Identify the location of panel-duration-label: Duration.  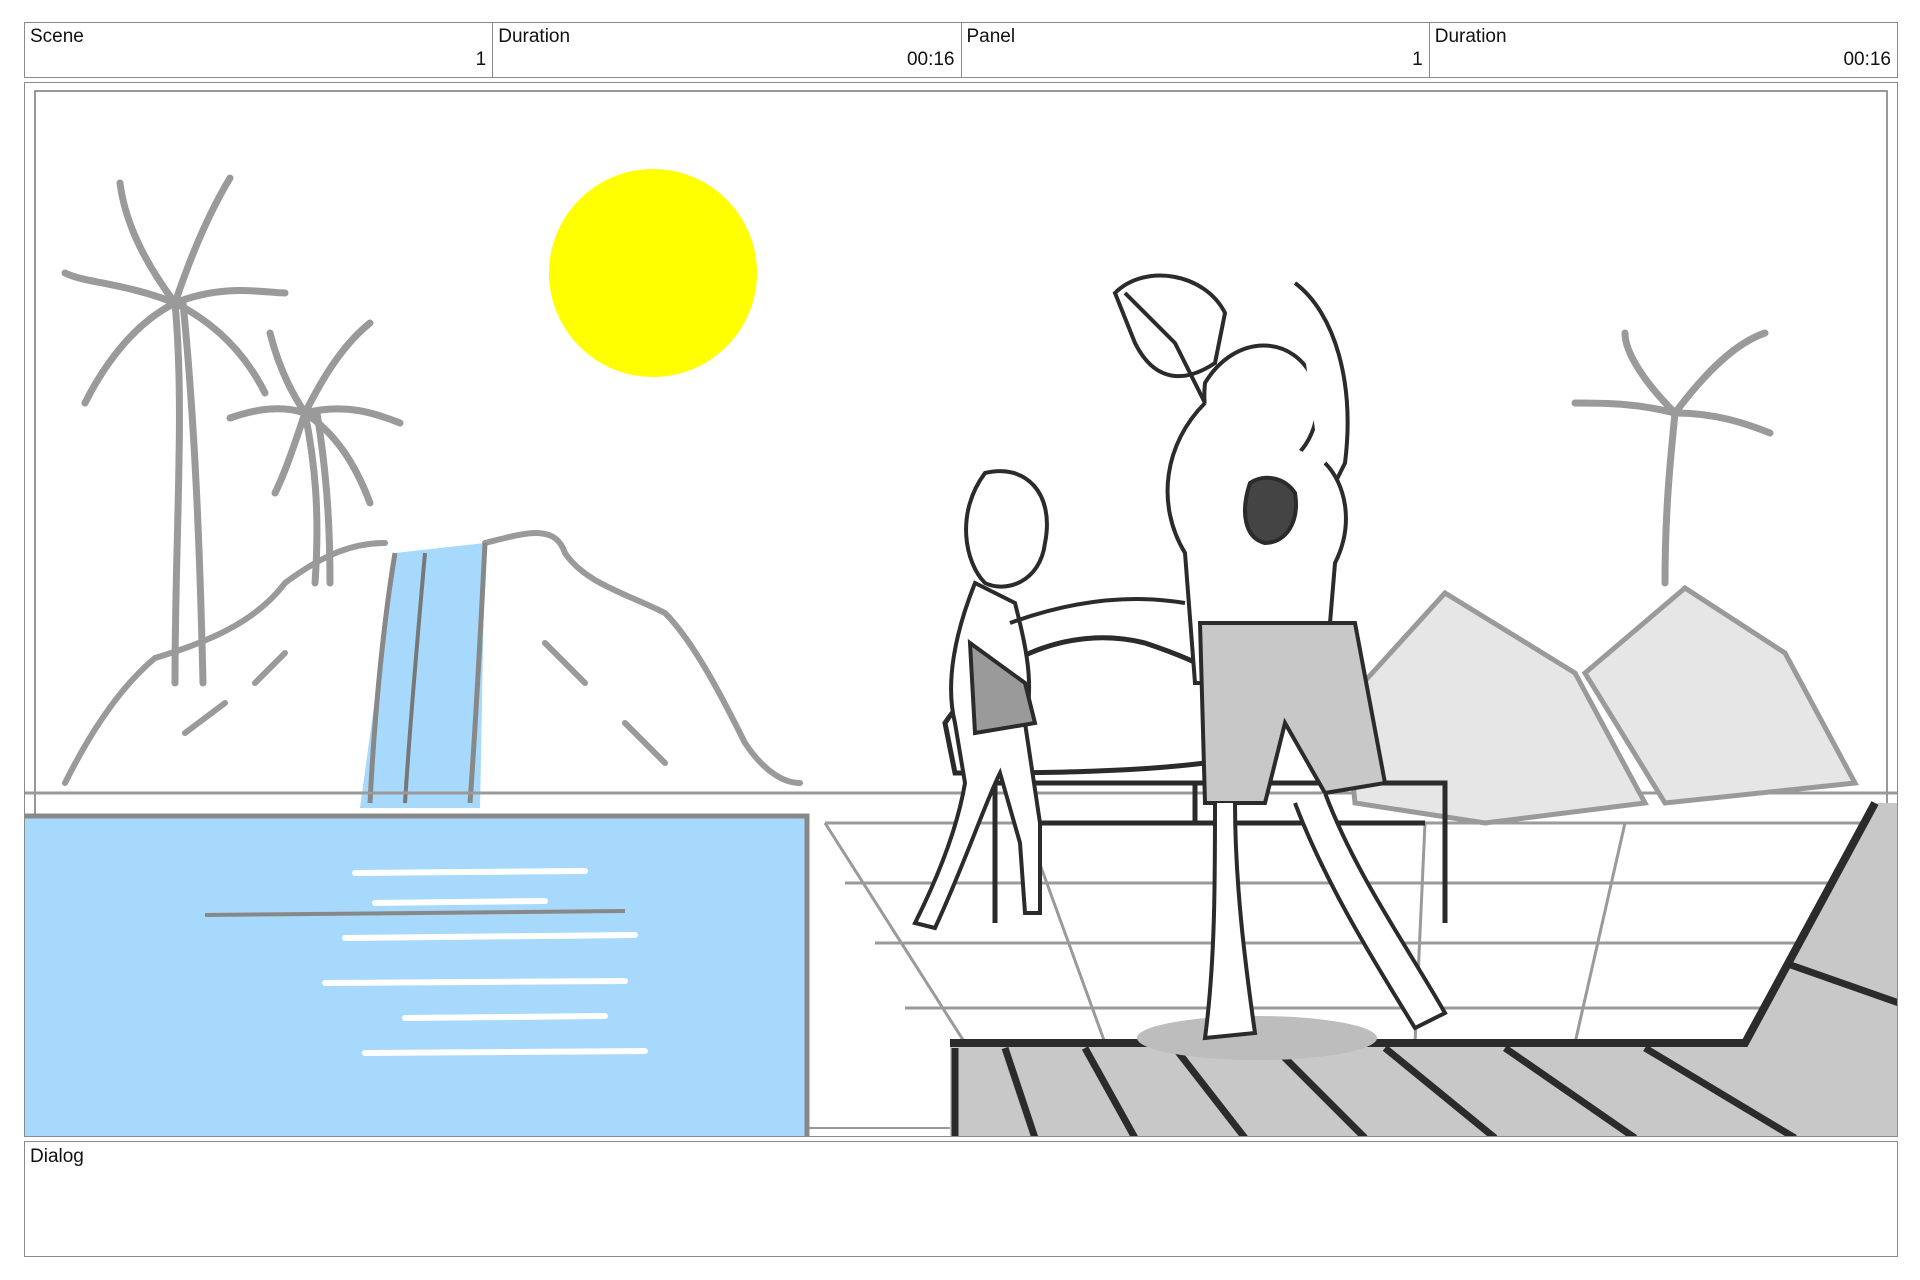
(1470, 36).